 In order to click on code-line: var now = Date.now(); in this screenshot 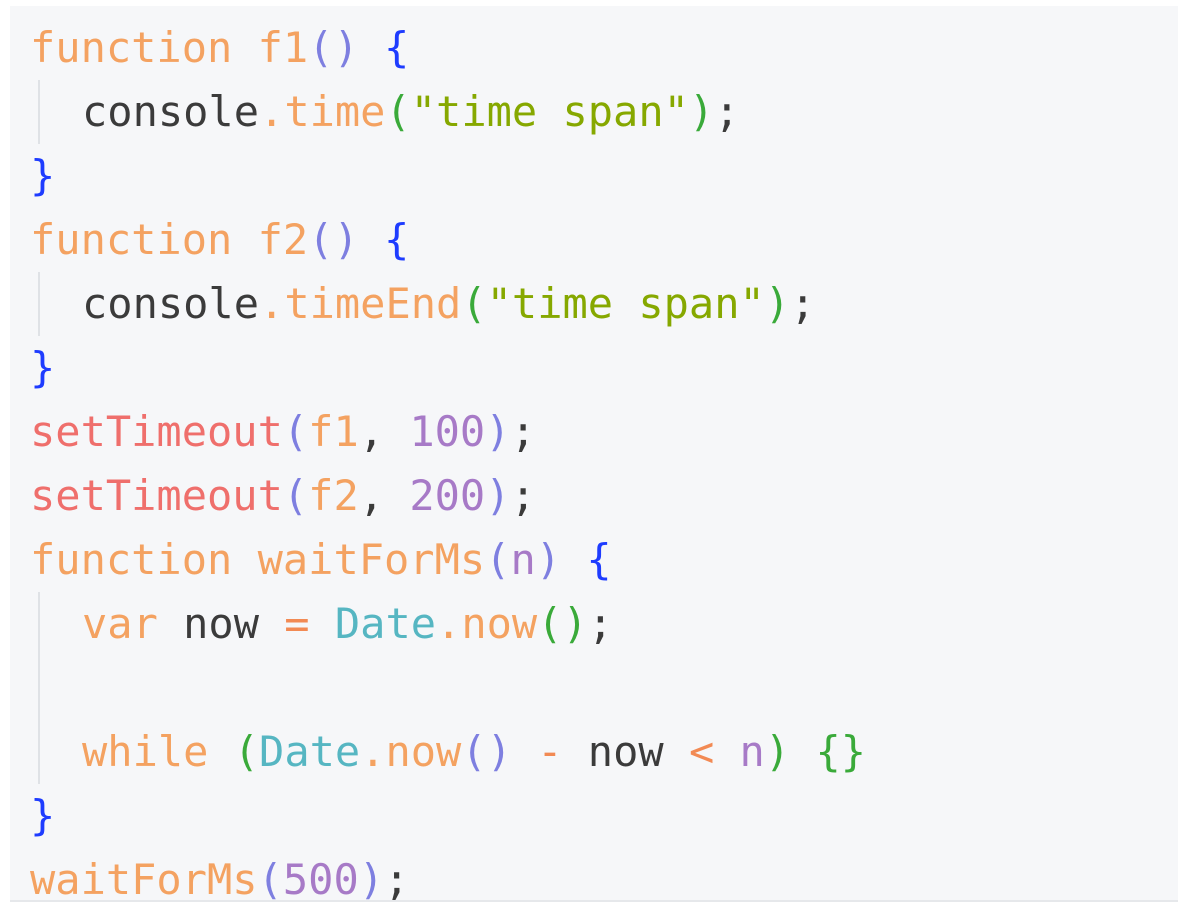, I will do `click(448, 624)`.